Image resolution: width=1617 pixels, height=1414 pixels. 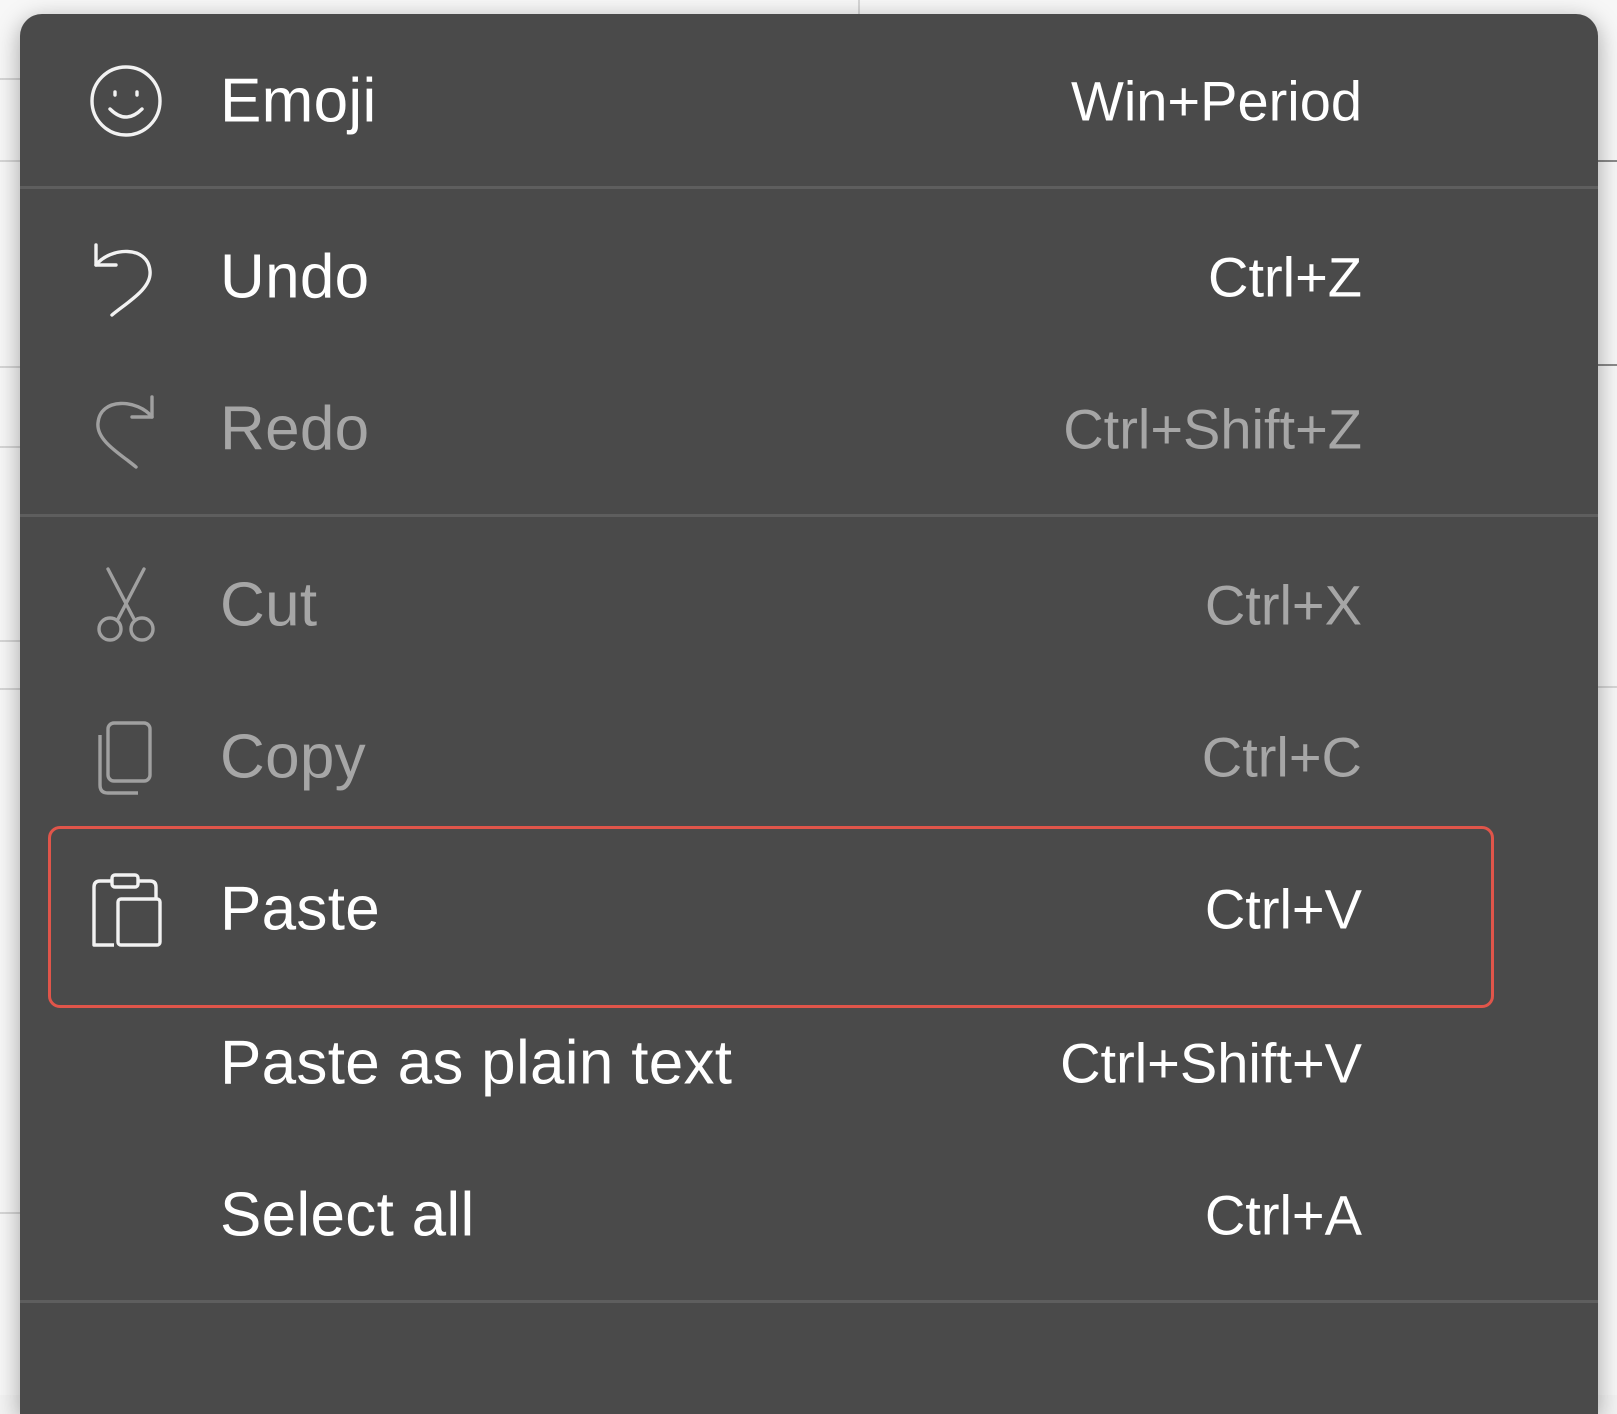 I want to click on undo-icon, so click(x=126, y=277).